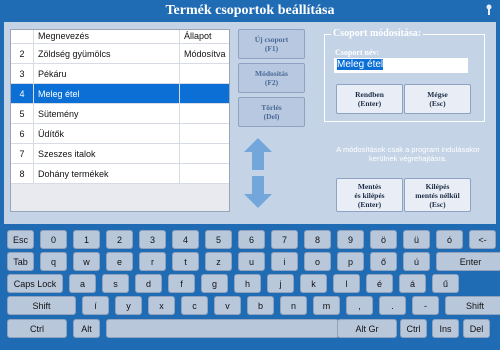 This screenshot has width=500, height=350. I want to click on cell-name: Szeszes italok, so click(107, 153).